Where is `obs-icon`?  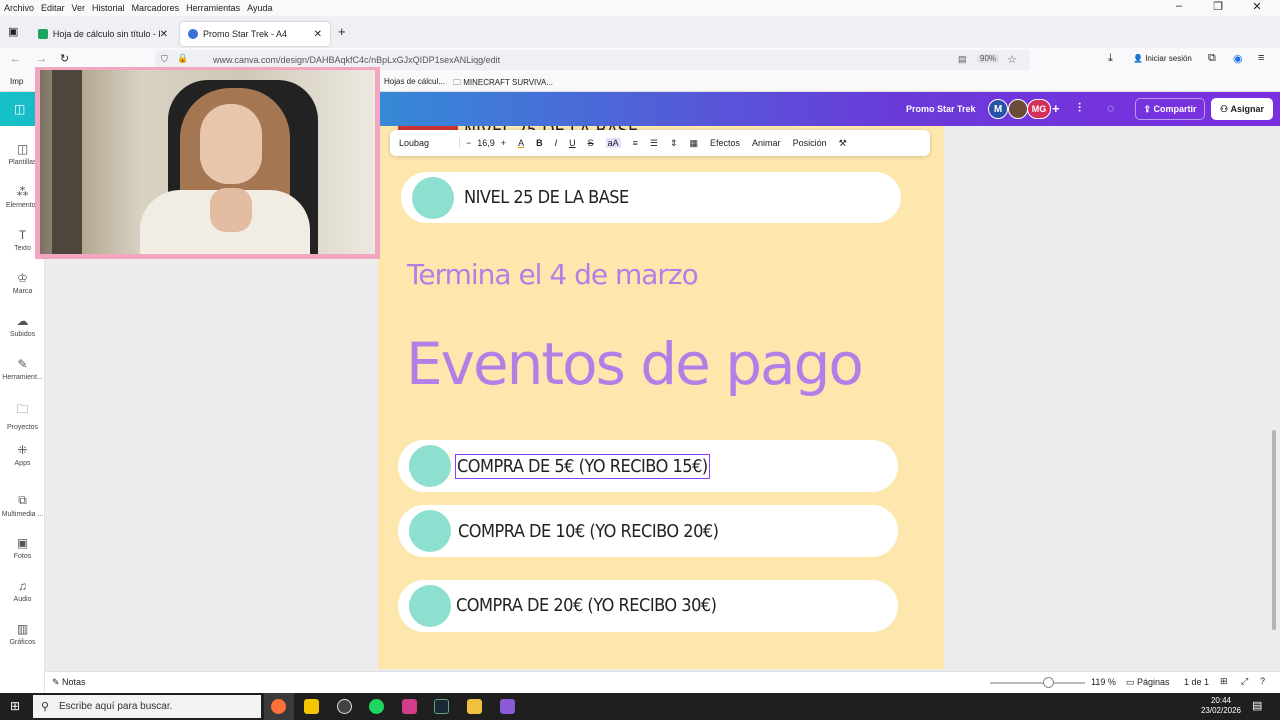
obs-icon is located at coordinates (344, 706).